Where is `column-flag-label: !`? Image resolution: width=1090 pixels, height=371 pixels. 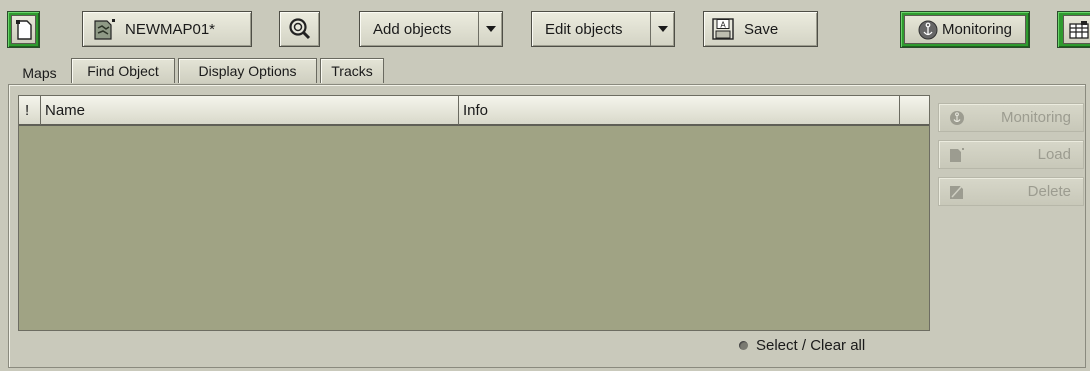 column-flag-label: ! is located at coordinates (27, 110).